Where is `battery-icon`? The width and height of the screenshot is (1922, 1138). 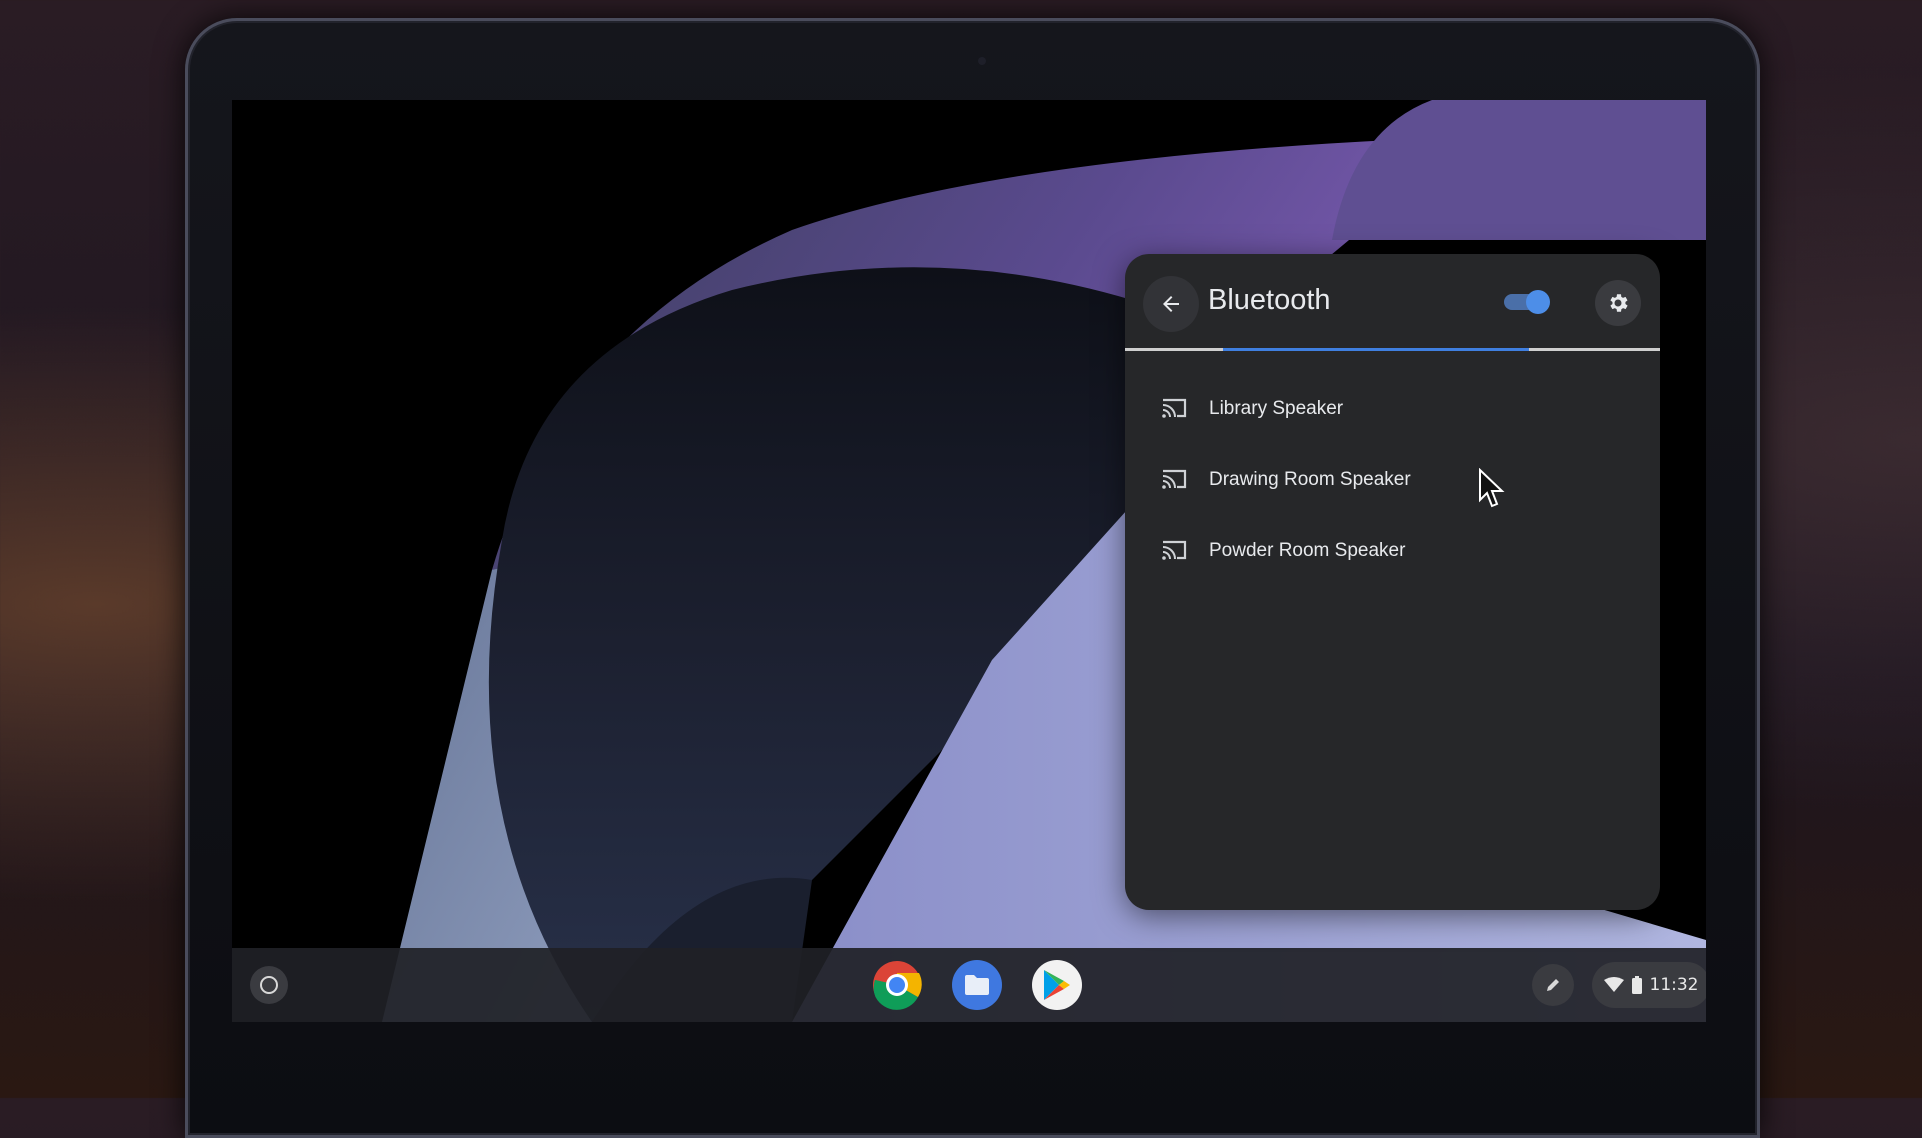 battery-icon is located at coordinates (1636, 985).